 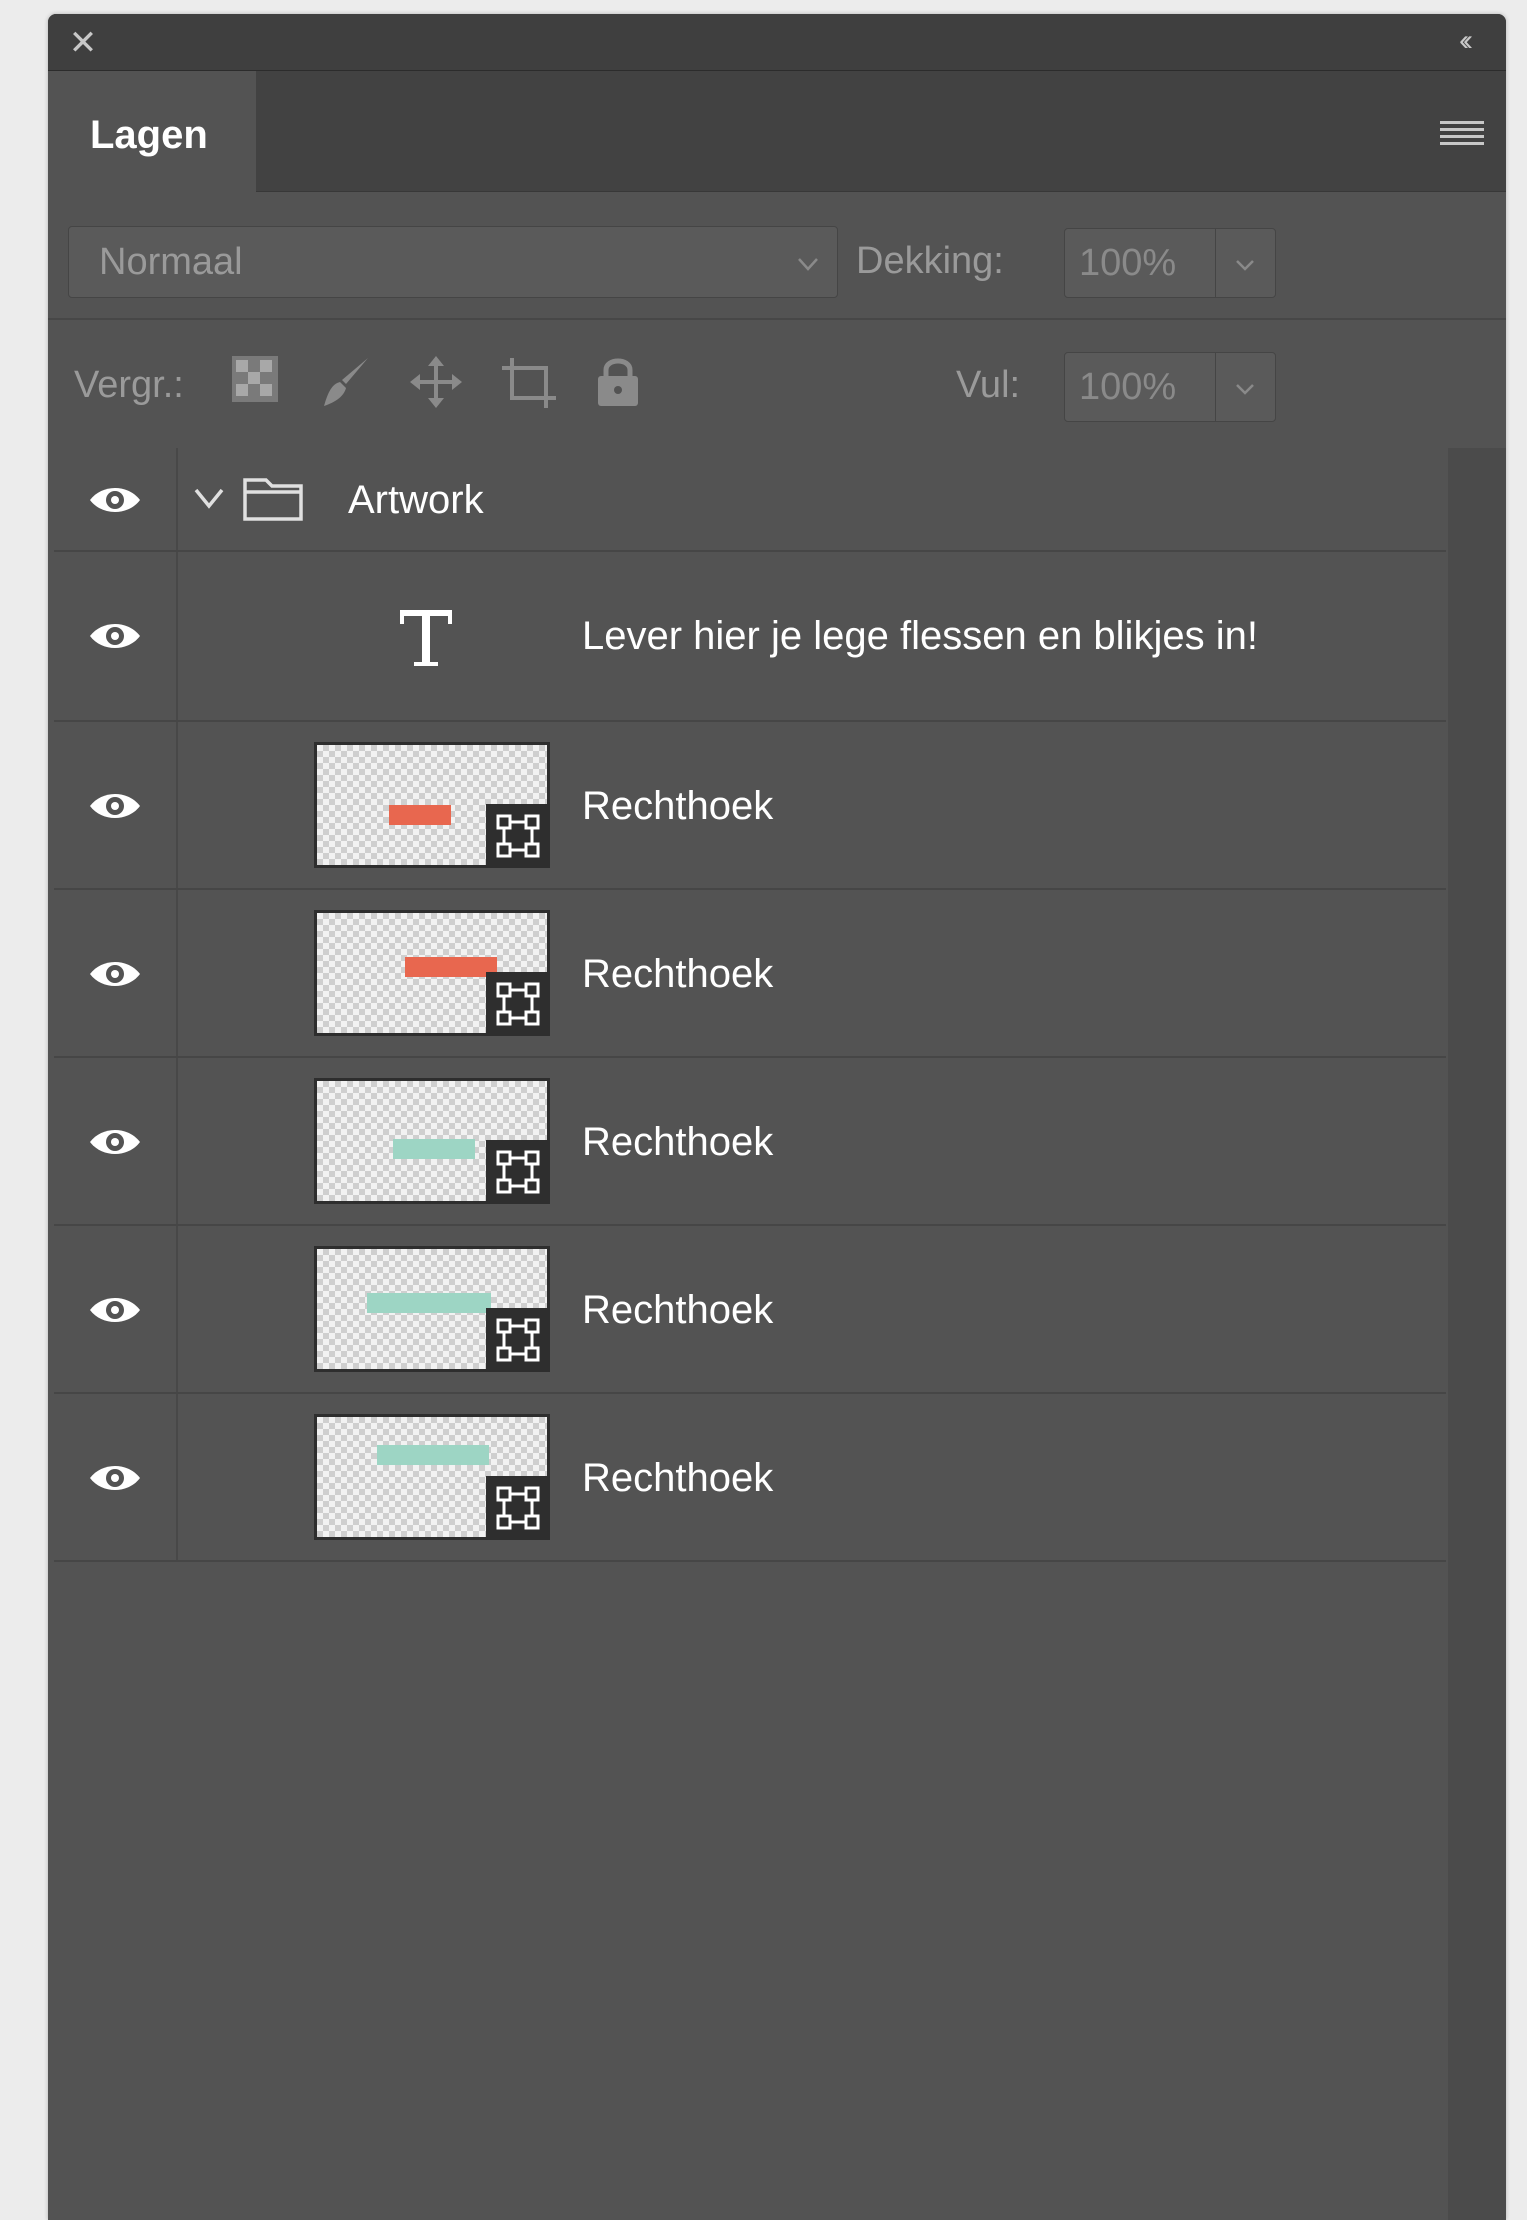 I want to click on blend-mode-select: Normaal, so click(x=453, y=262).